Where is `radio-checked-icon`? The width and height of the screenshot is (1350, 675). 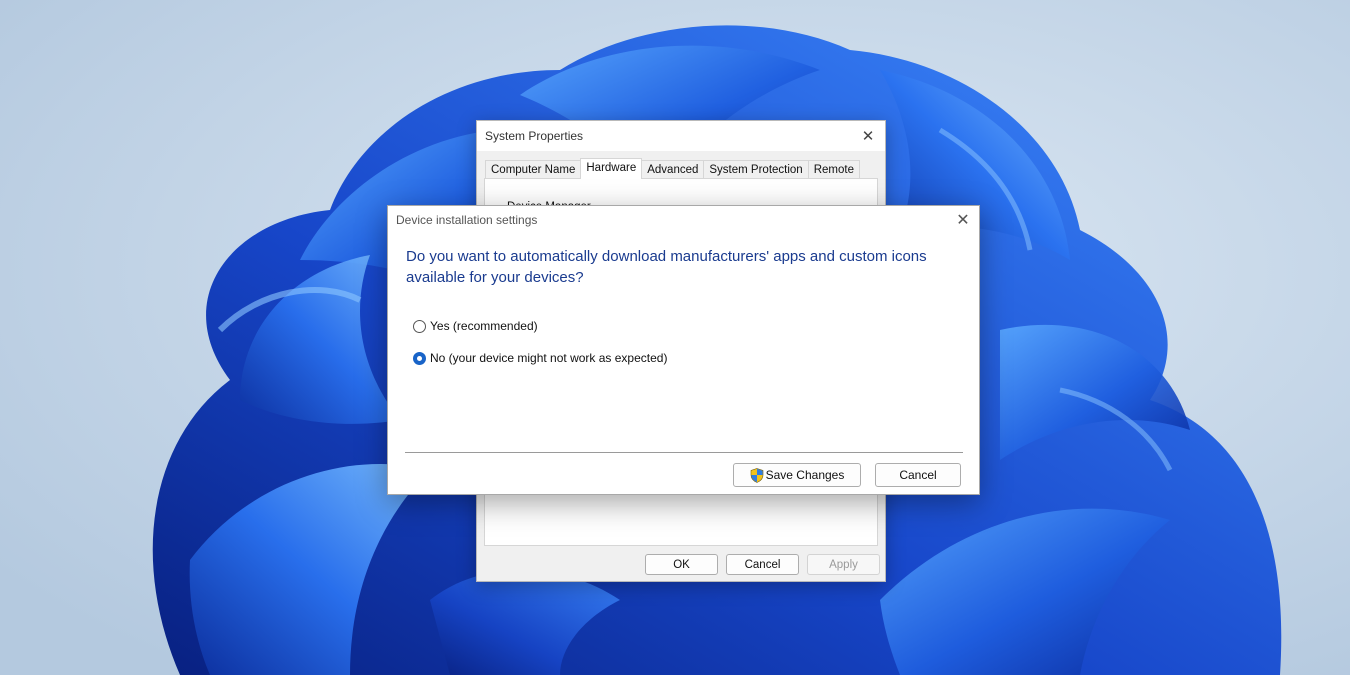
radio-checked-icon is located at coordinates (419, 358).